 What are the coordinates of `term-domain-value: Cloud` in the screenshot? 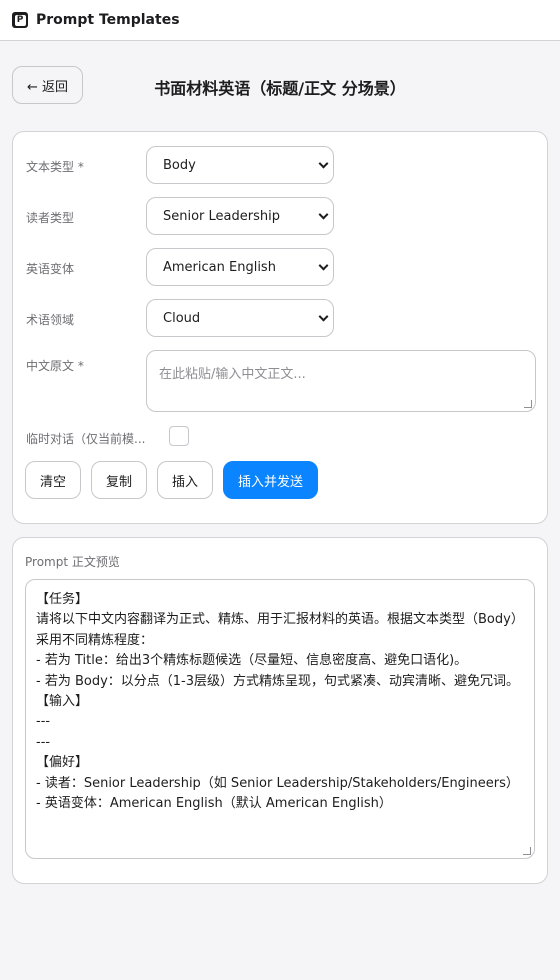 It's located at (182, 318).